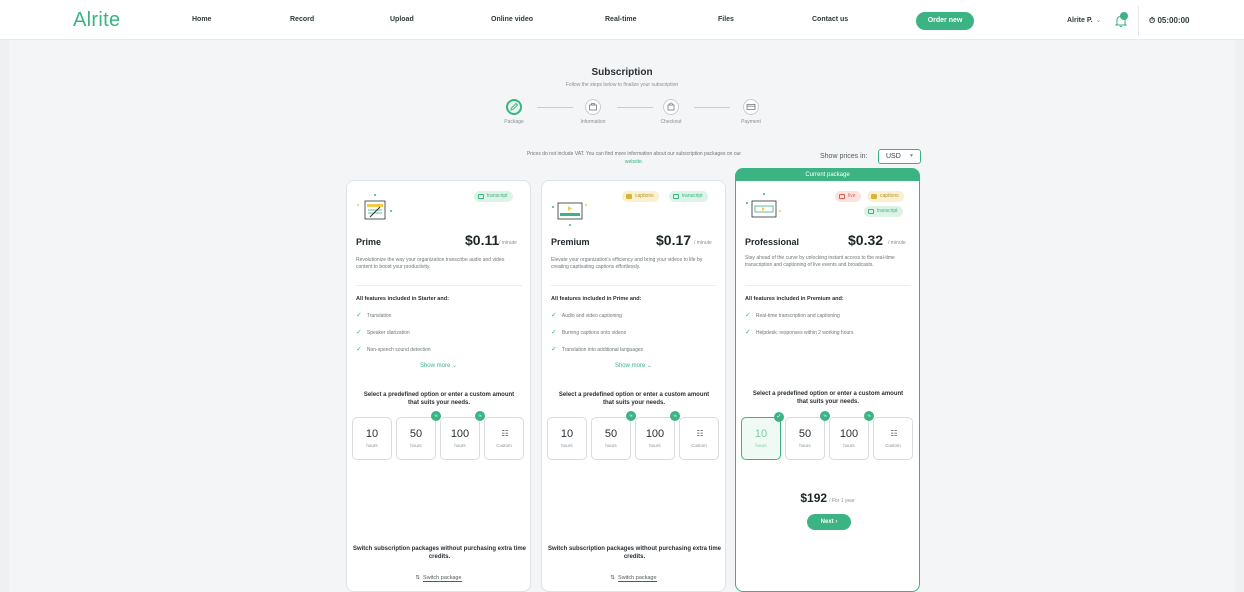  Describe the element at coordinates (201, 19) in the screenshot. I see `nav-link-home: Home` at that location.